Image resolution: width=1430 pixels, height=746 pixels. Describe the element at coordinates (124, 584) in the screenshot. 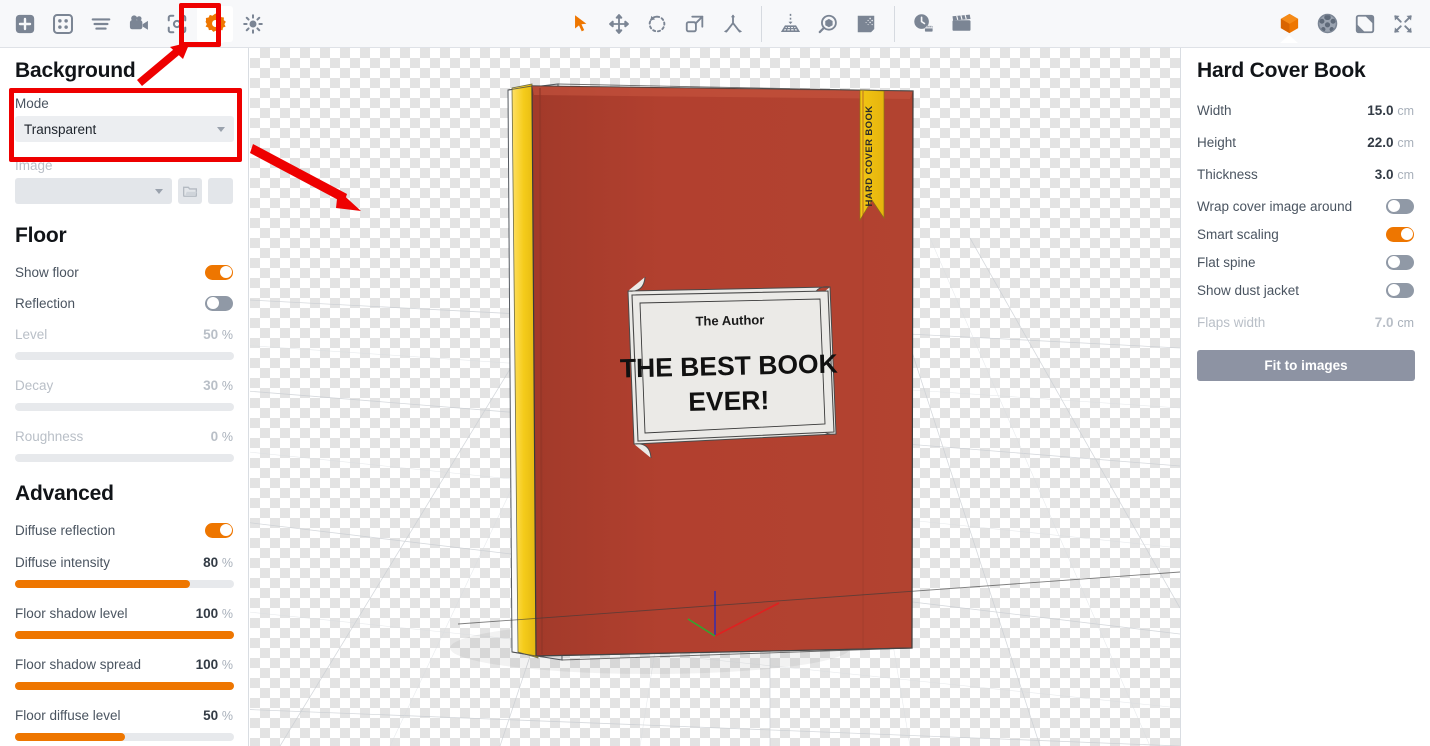

I see `diffuse-intensity-slider` at that location.